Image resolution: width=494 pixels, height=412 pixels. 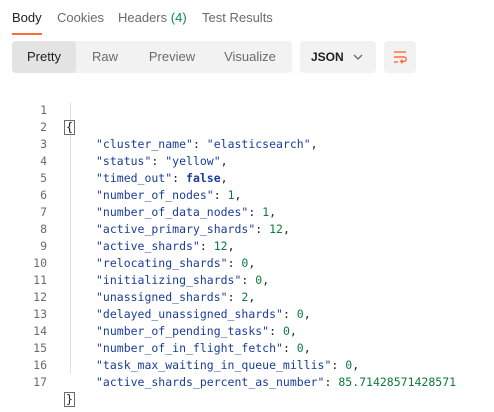 What do you see at coordinates (143, 17) in the screenshot?
I see `tab-headers-label: Headers` at bounding box center [143, 17].